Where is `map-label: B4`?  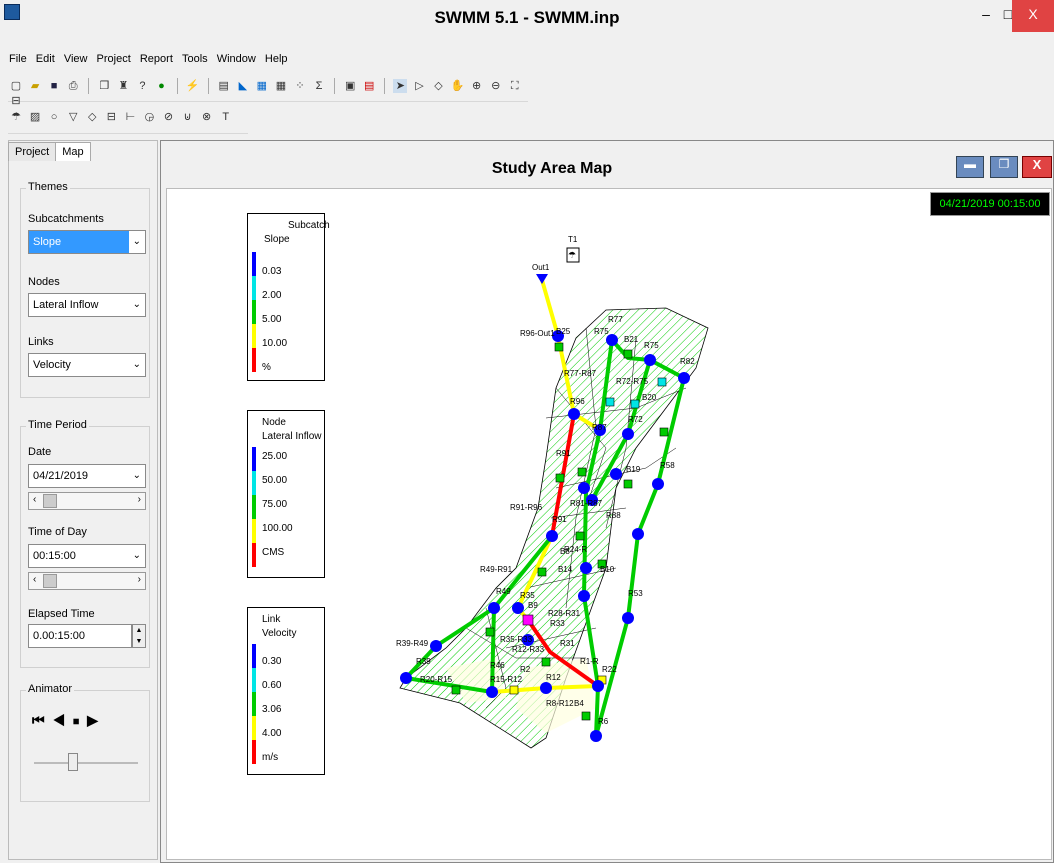
map-label: B4 is located at coordinates (579, 703).